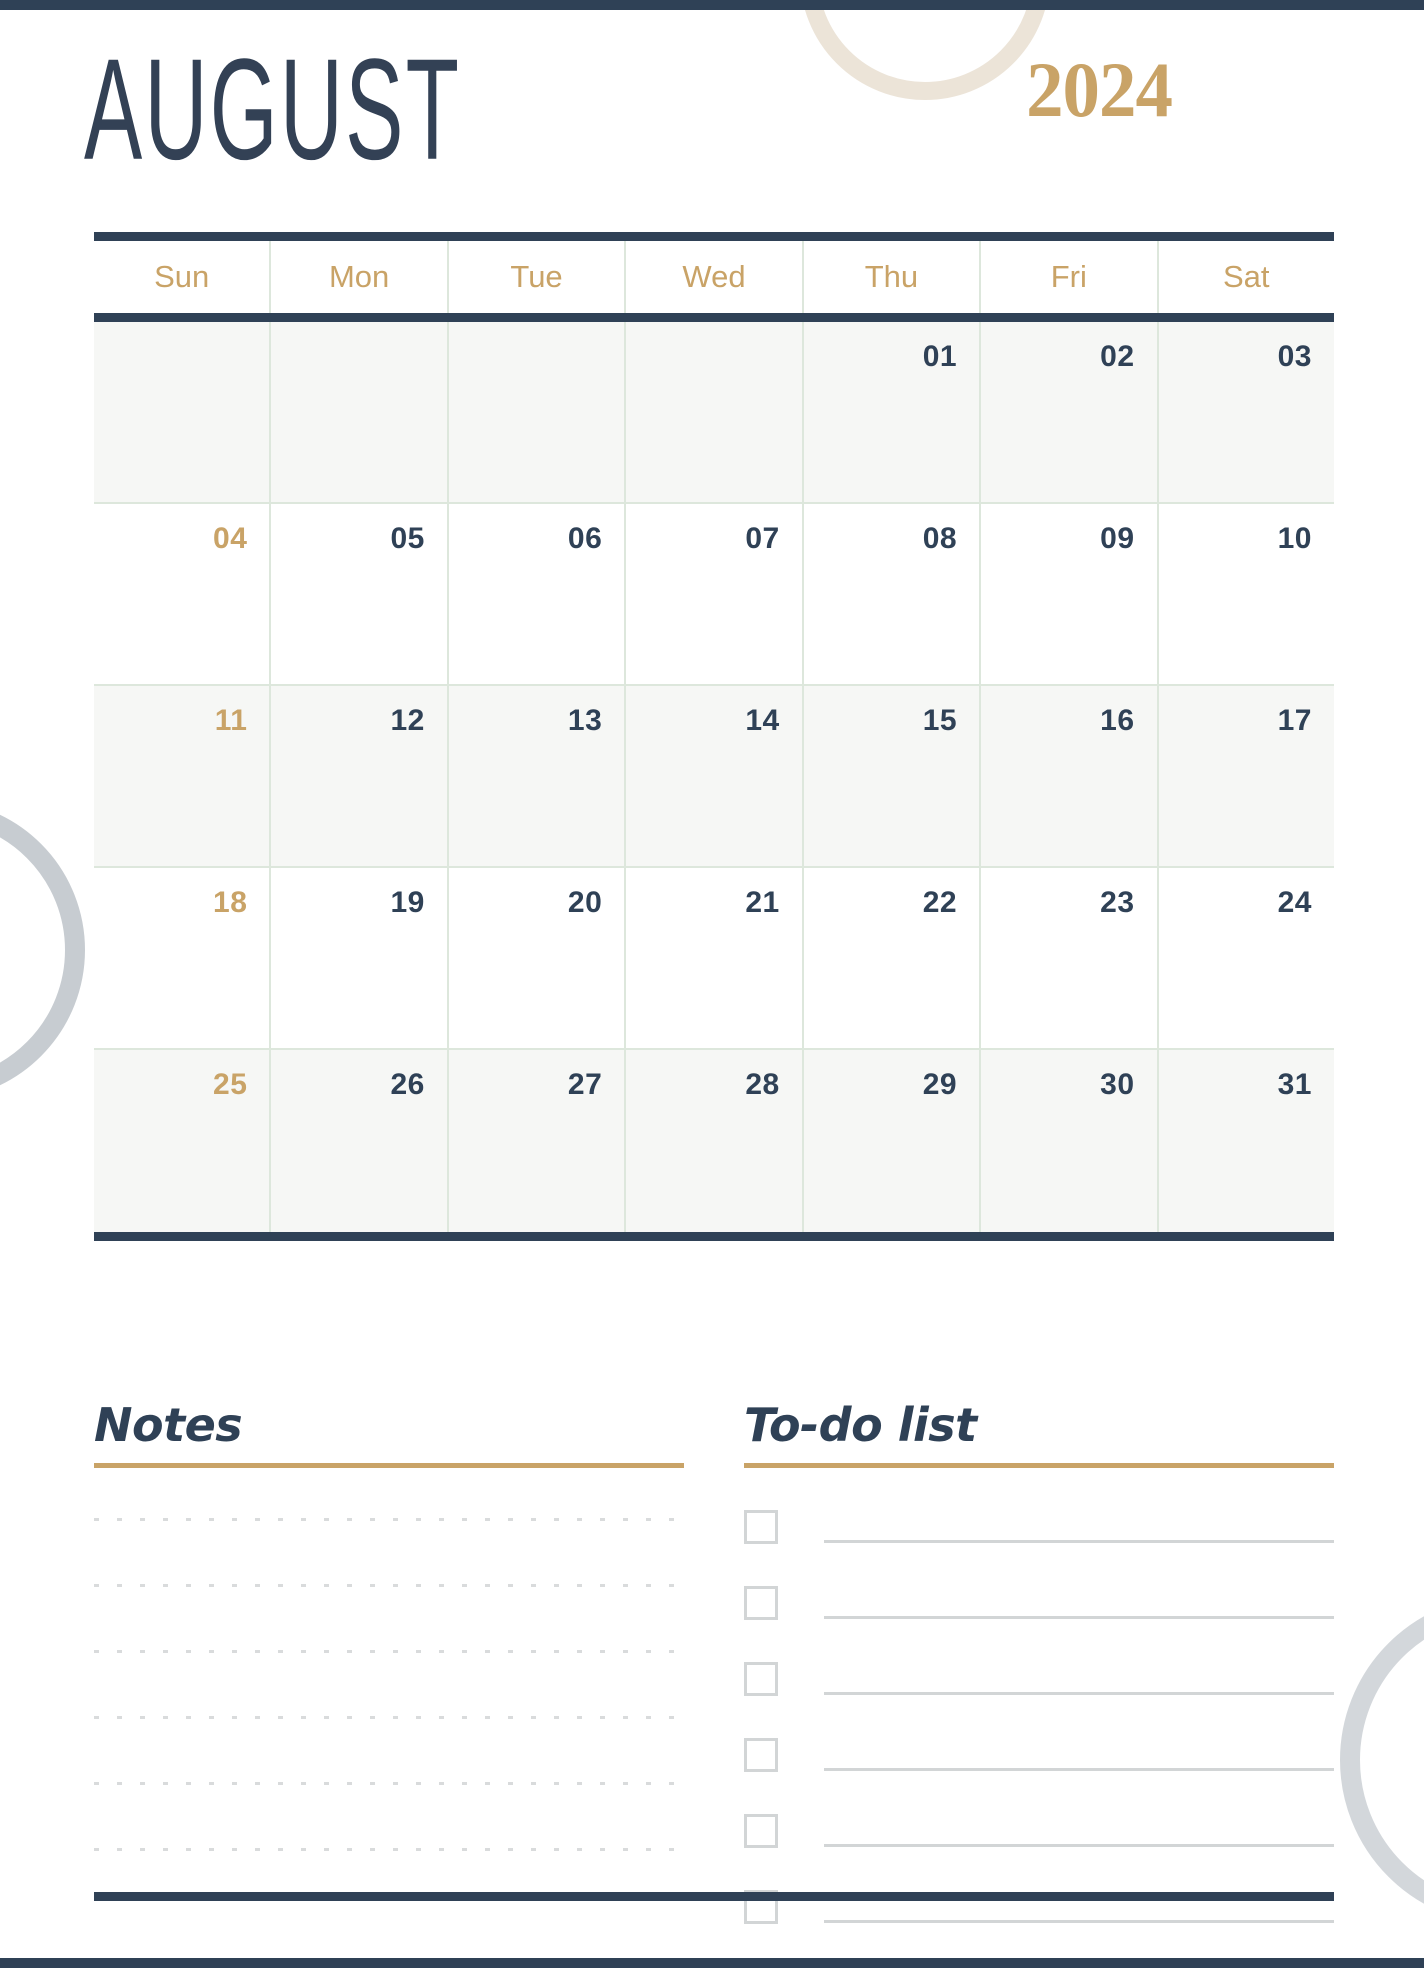 The image size is (1424, 1968). I want to click on calendar-day-cell: 18, so click(183, 958).